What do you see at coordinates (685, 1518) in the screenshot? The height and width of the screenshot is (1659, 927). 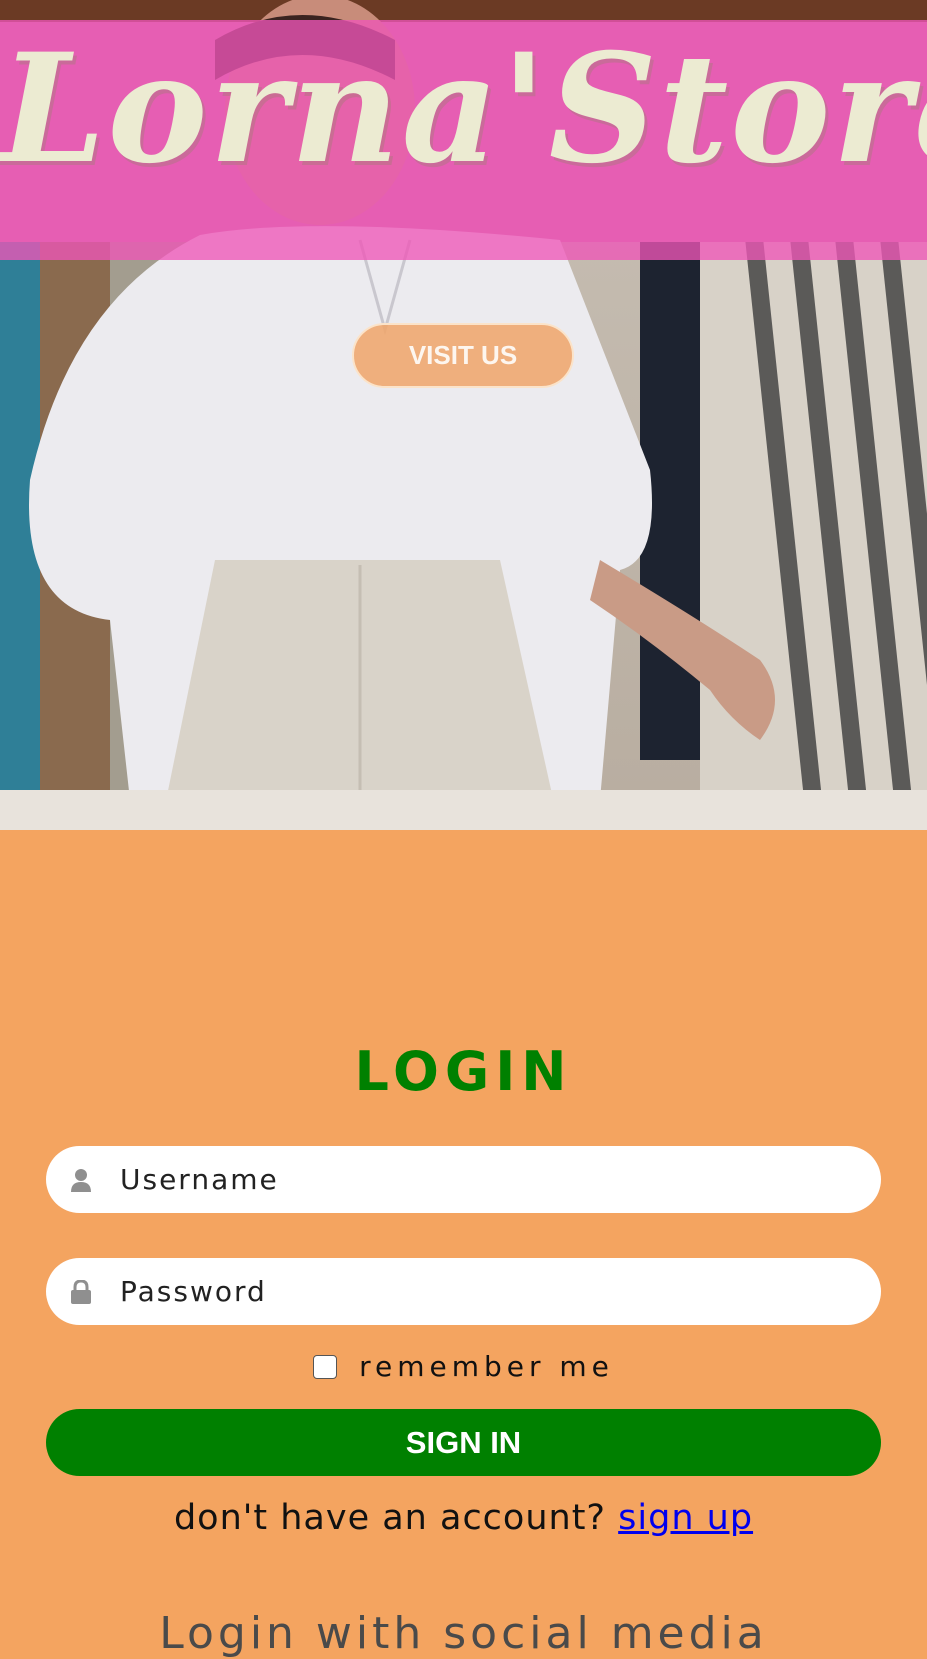 I see `sign-up-link: sign up` at bounding box center [685, 1518].